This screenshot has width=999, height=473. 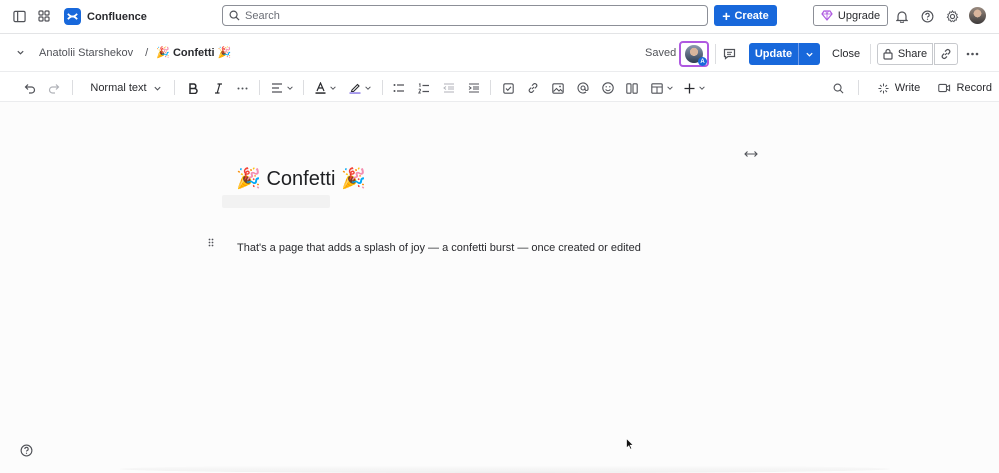 I want to click on help-button, so click(x=927, y=16).